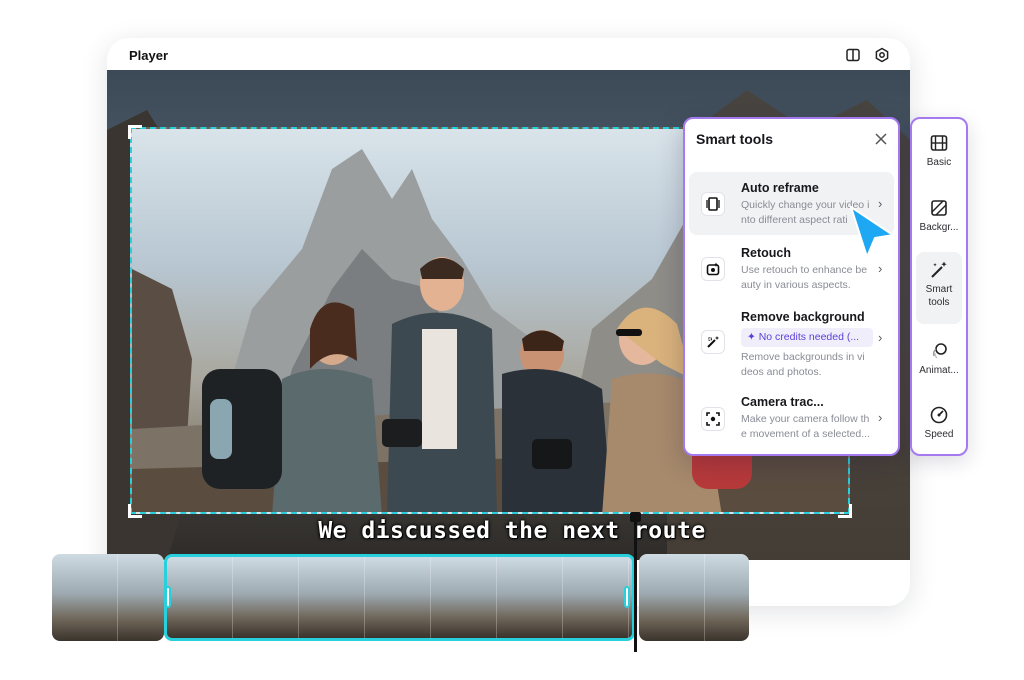  Describe the element at coordinates (694, 597) in the screenshot. I see `timeline-clip-right` at that location.